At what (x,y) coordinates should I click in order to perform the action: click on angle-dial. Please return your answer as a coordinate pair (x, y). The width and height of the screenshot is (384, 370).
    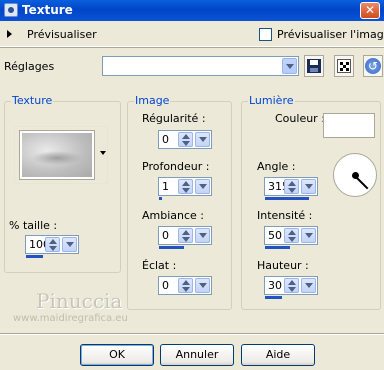
    Looking at the image, I should click on (355, 175).